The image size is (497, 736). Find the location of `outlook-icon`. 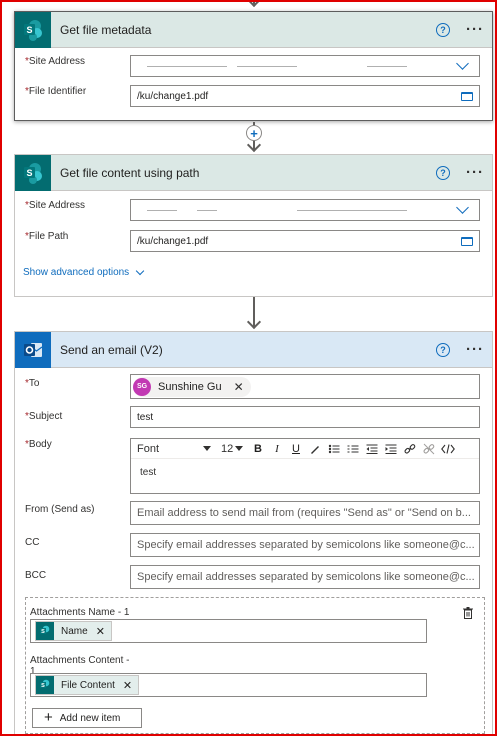

outlook-icon is located at coordinates (33, 349).